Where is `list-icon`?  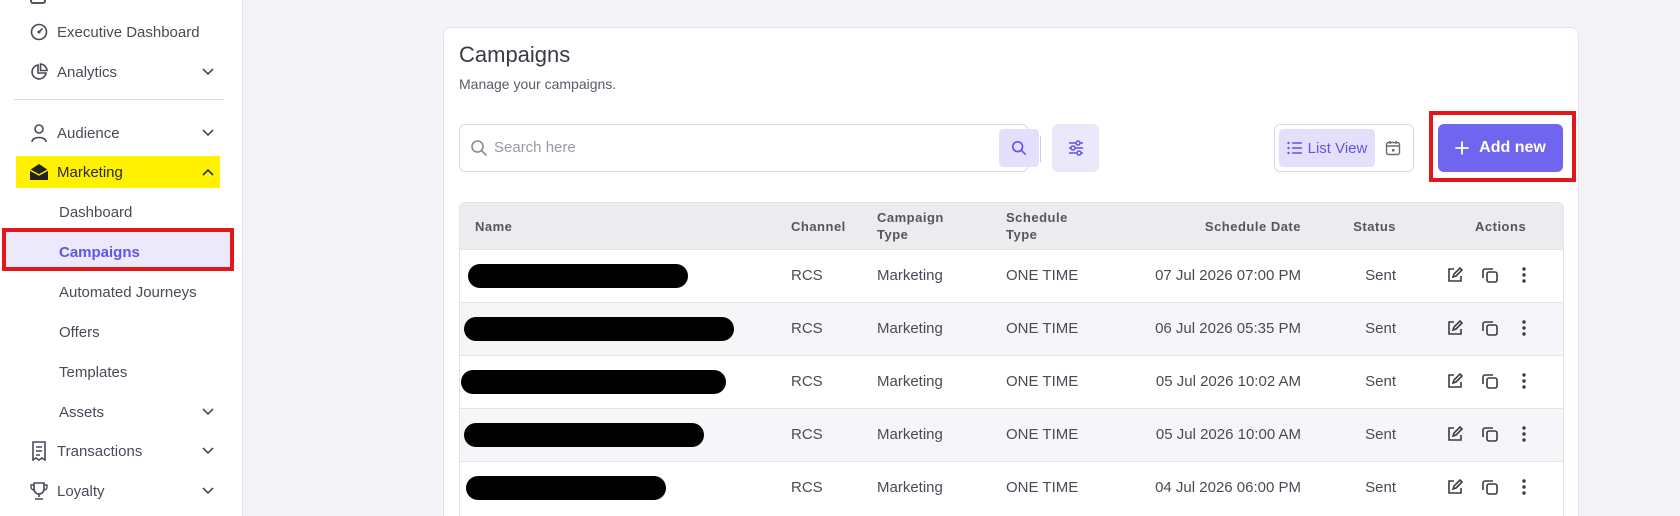
list-icon is located at coordinates (1294, 148).